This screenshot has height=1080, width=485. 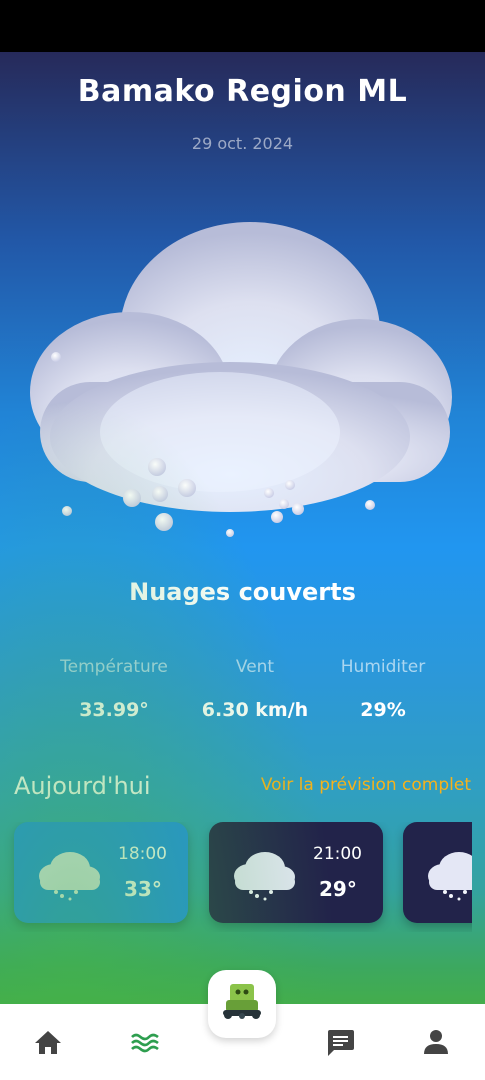 I want to click on waves-icon, so click(x=145, y=1042).